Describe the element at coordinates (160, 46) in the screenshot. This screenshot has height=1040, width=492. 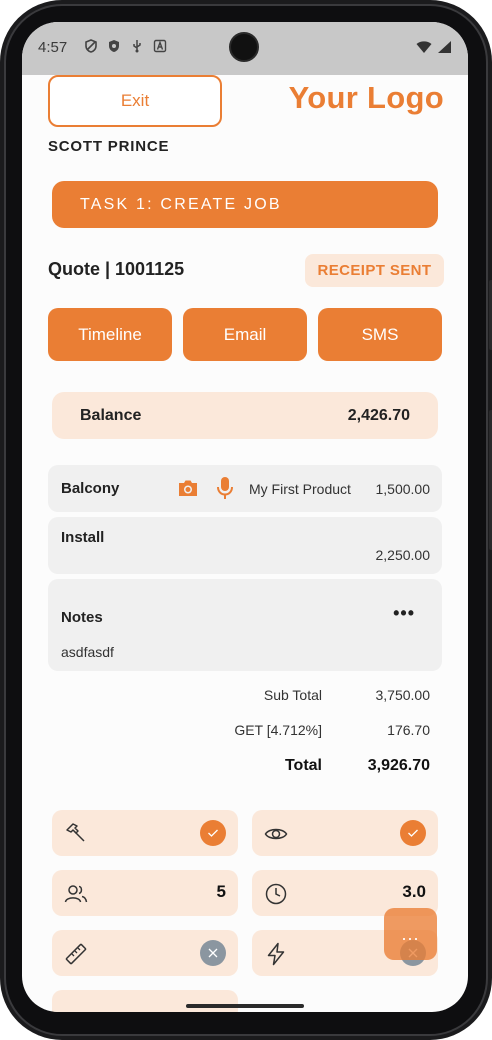
I see `text-a-icon` at that location.